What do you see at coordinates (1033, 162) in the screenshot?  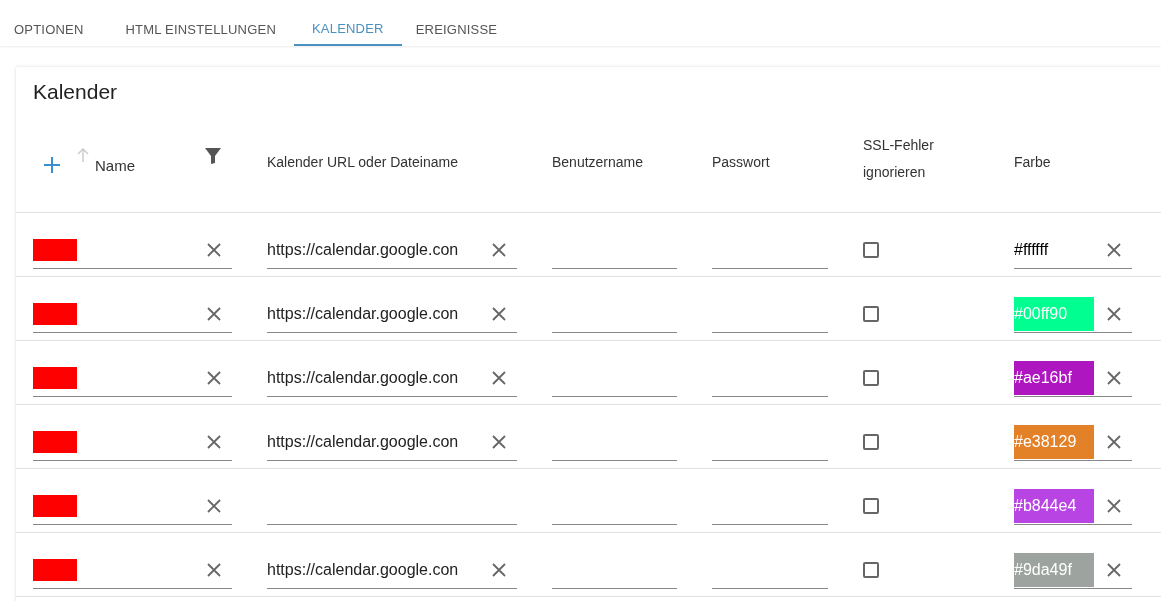 I see `column-header: Farbe` at bounding box center [1033, 162].